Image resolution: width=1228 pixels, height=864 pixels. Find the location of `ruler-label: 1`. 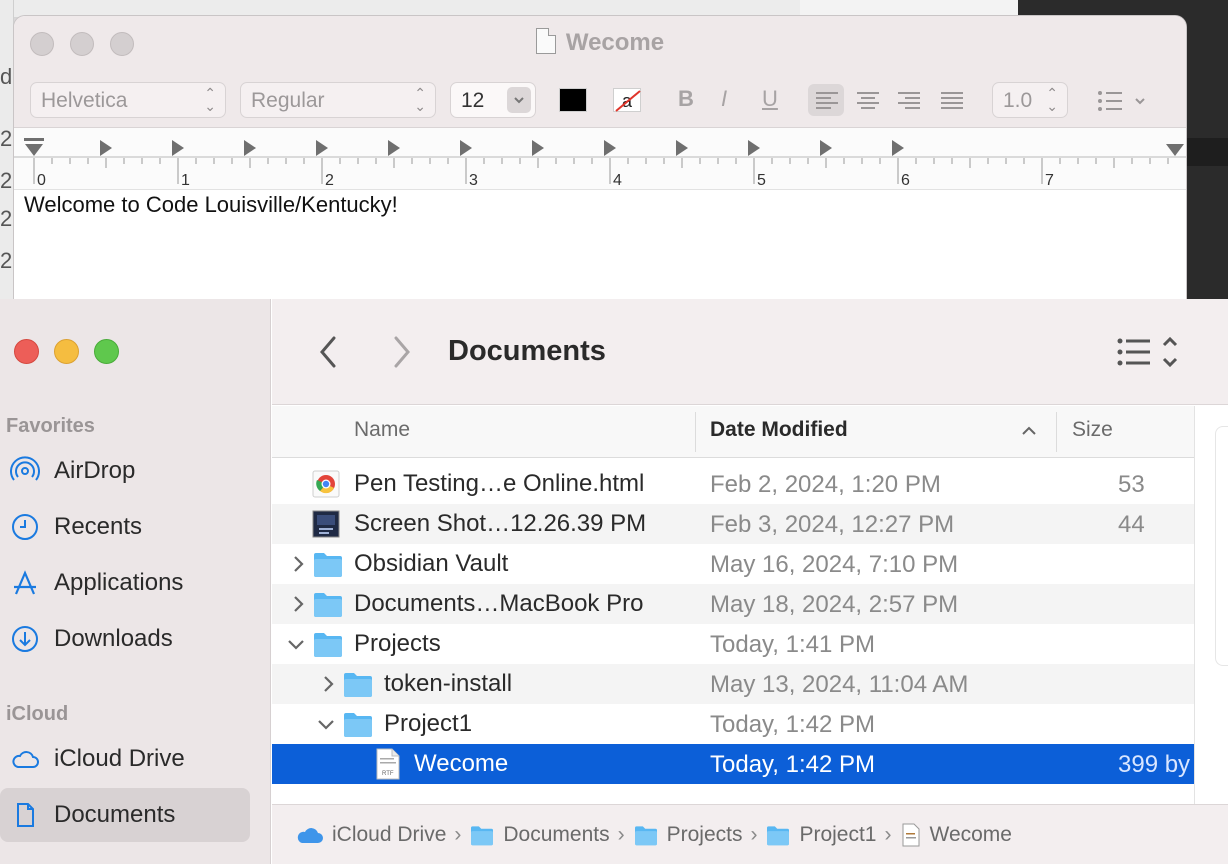

ruler-label: 1 is located at coordinates (185, 180).